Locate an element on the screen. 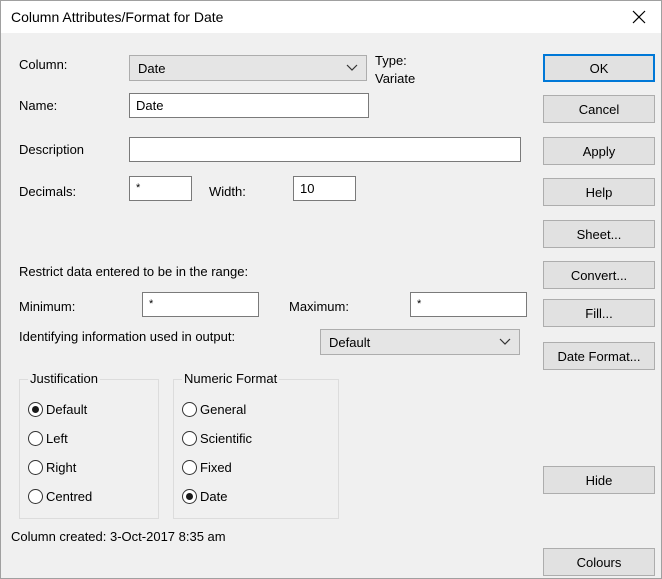 This screenshot has width=662, height=579. close-button is located at coordinates (639, 17).